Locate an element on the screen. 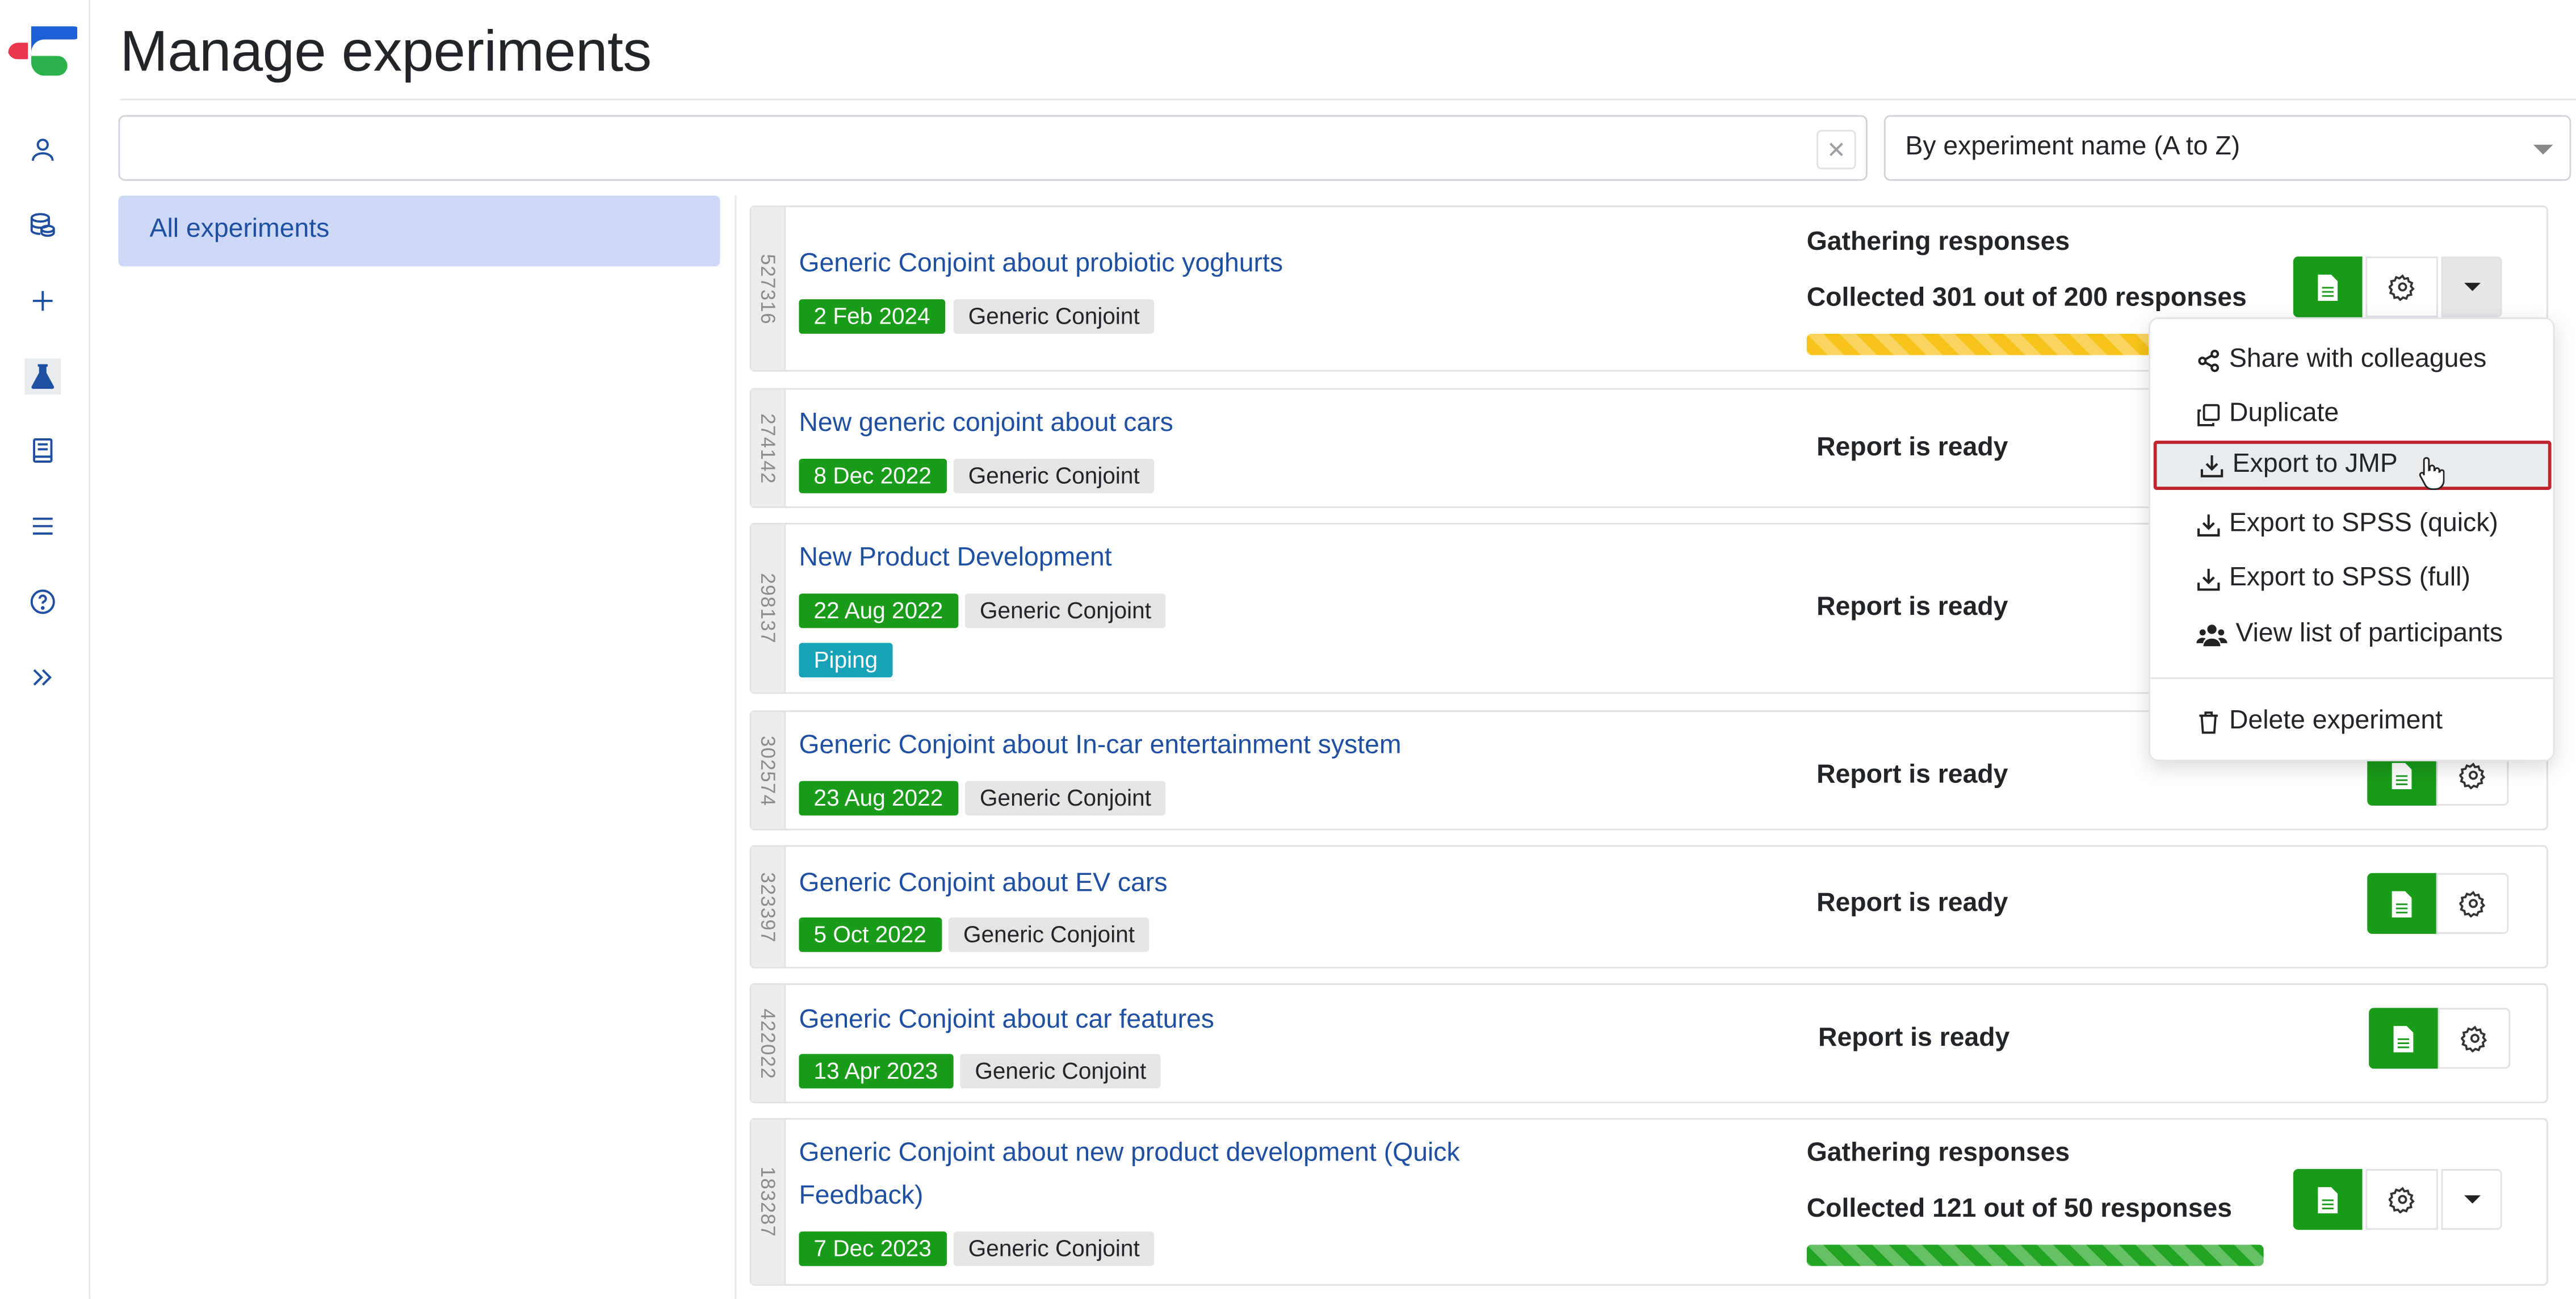  menu-item-delete: Delete experiment is located at coordinates (2351, 722).